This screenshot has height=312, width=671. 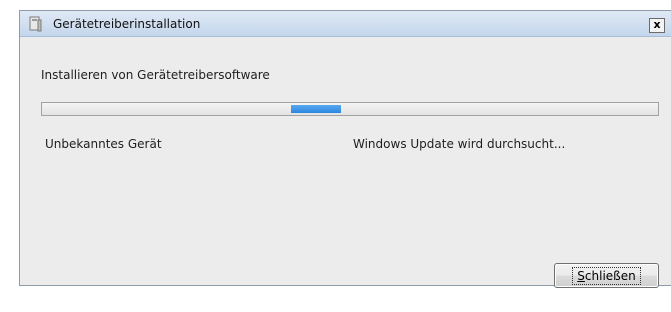 I want to click on close-icon: x, so click(x=657, y=25).